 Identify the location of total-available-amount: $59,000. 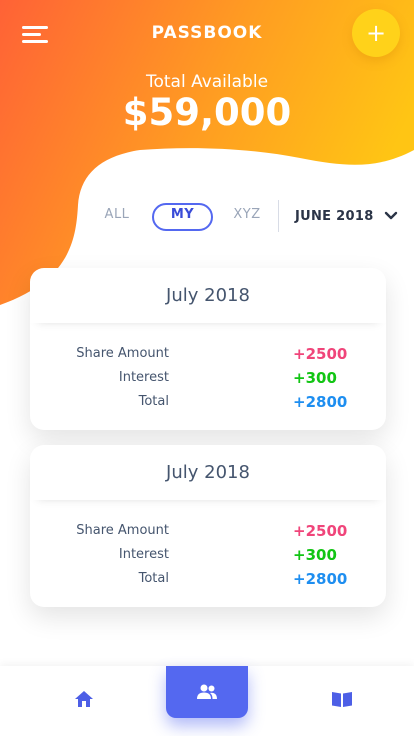
(207, 112).